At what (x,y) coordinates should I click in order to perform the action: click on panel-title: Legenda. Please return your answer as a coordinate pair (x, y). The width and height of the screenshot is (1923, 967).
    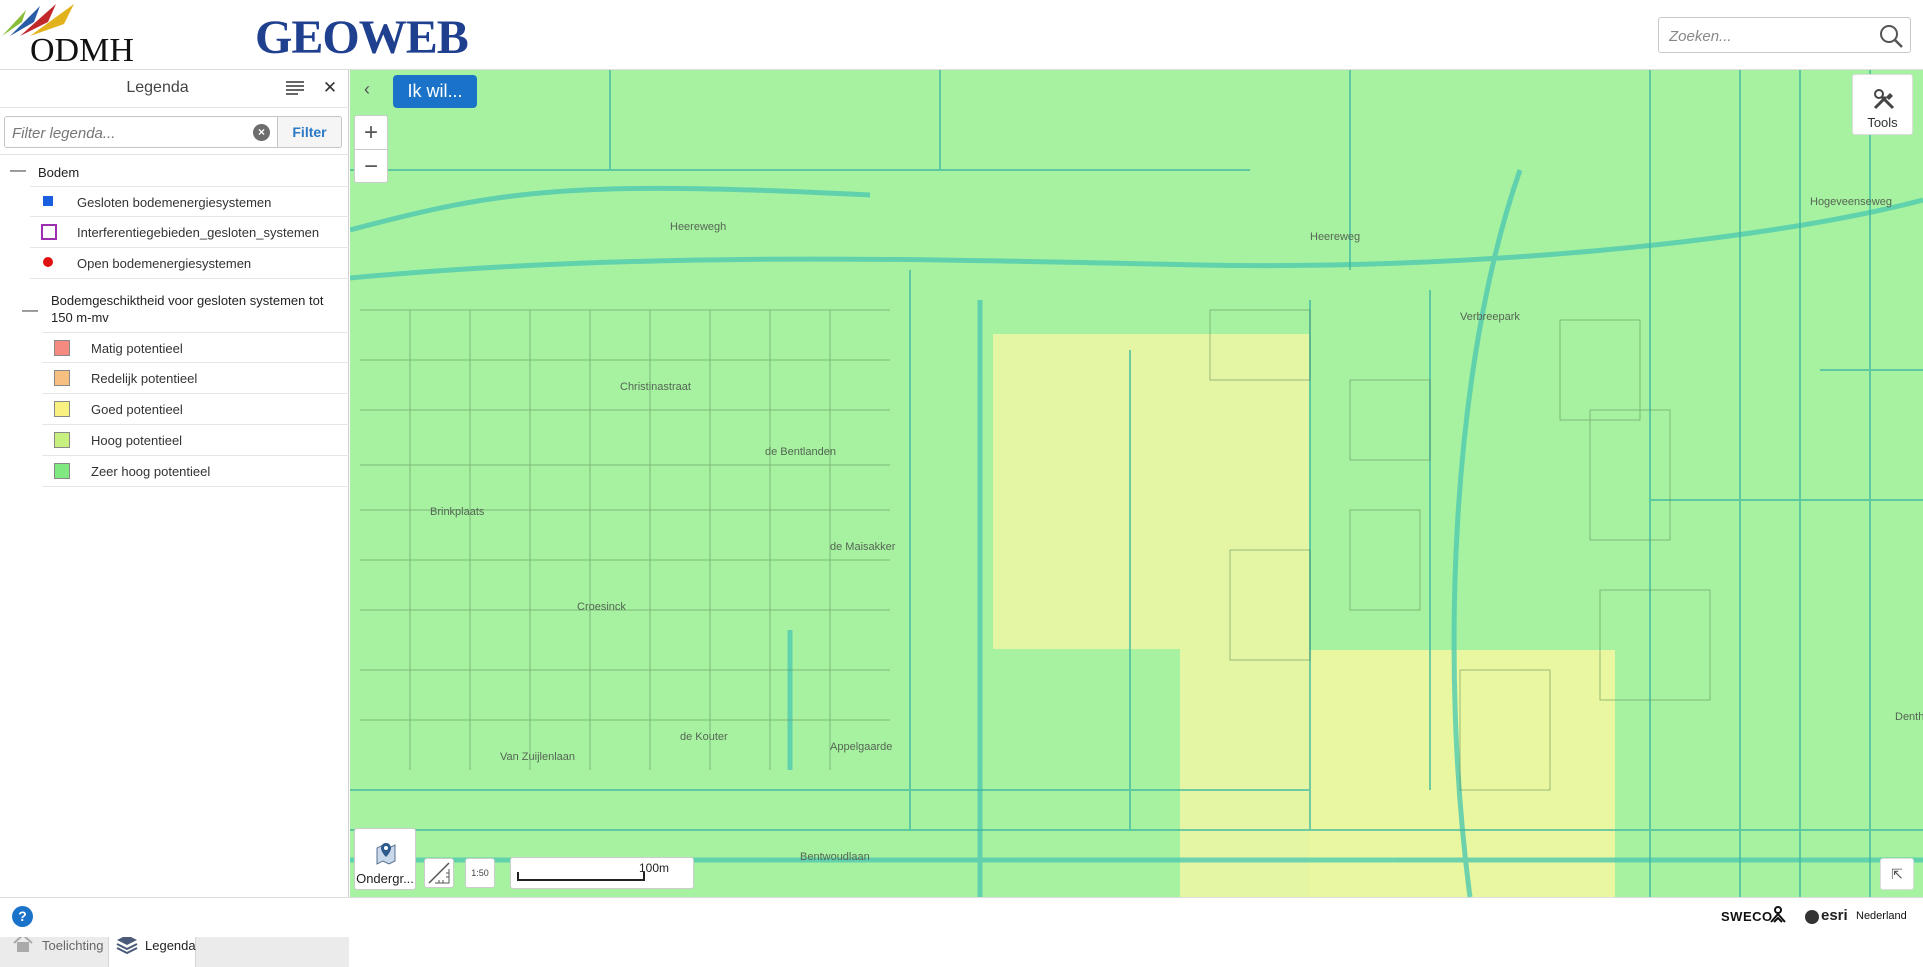
    Looking at the image, I should click on (157, 87).